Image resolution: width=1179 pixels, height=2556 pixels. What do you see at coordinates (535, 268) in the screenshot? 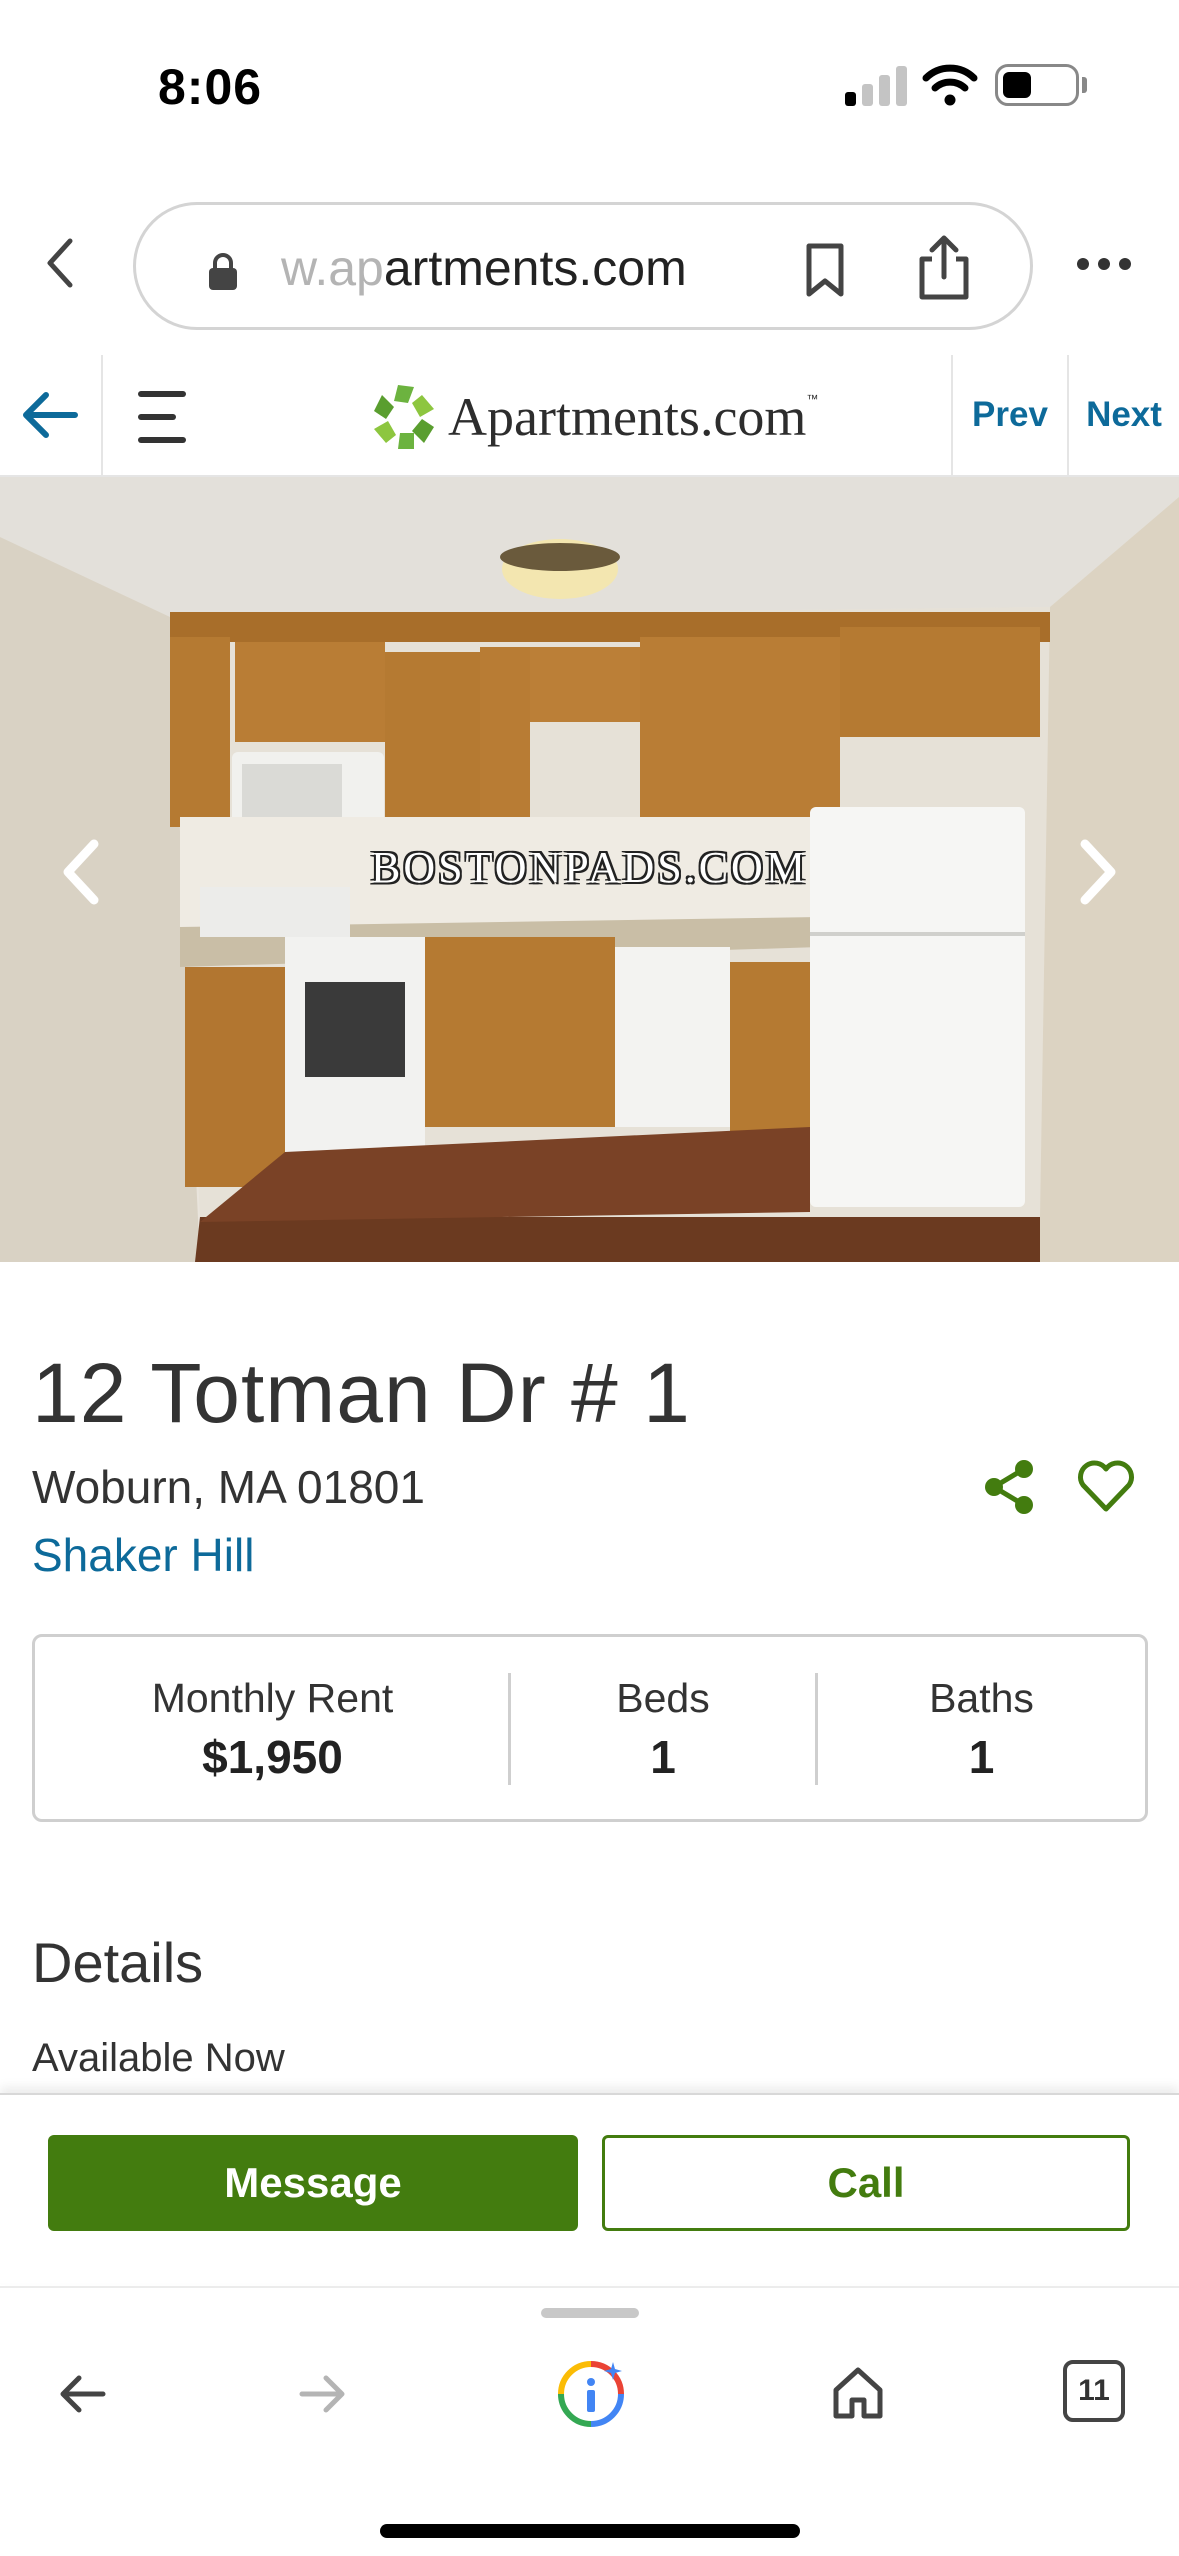
I see `url-domain: artments.com` at bounding box center [535, 268].